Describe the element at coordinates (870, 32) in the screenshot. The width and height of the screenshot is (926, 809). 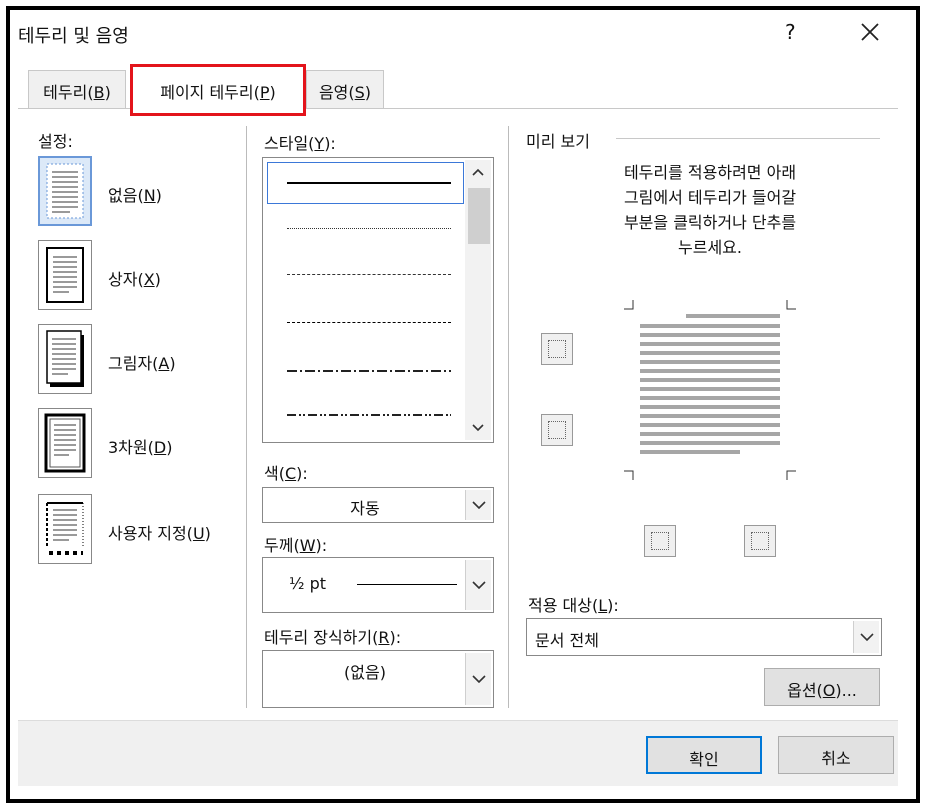
I see `close-icon` at that location.